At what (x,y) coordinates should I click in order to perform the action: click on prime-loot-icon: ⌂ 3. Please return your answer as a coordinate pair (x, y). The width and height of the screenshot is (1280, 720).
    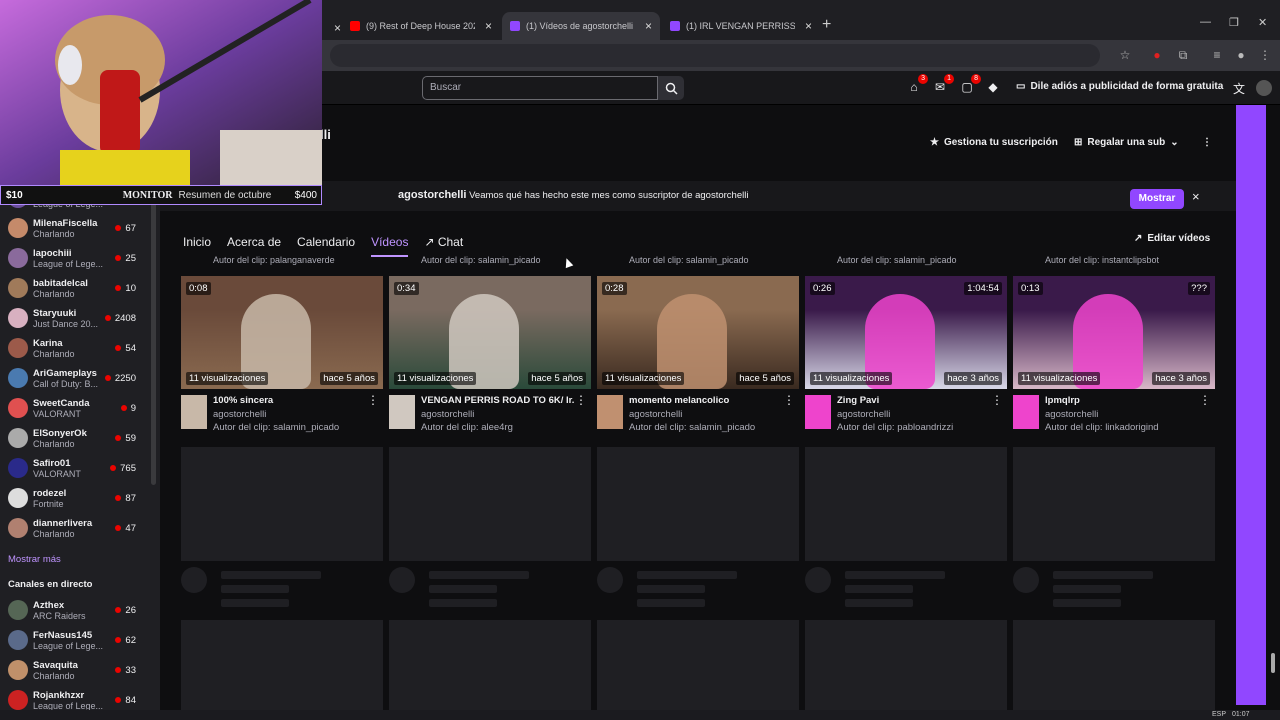
    Looking at the image, I should click on (917, 85).